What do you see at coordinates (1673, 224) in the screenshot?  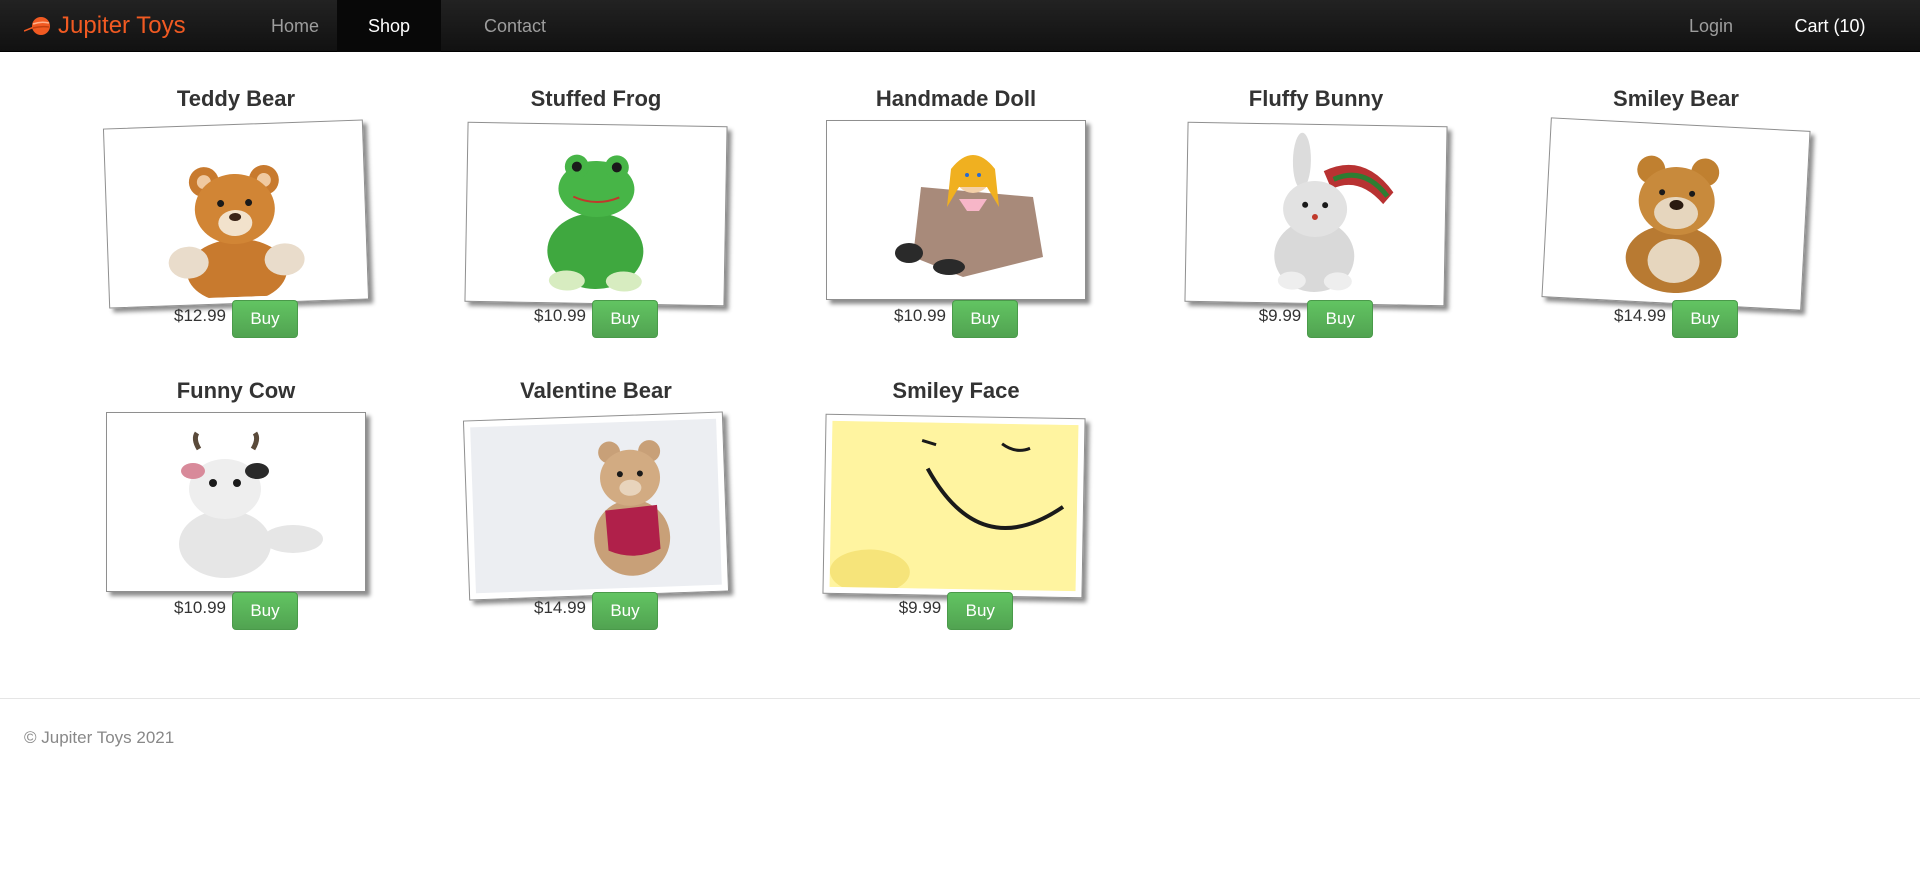 I see `smiley-bear-image` at bounding box center [1673, 224].